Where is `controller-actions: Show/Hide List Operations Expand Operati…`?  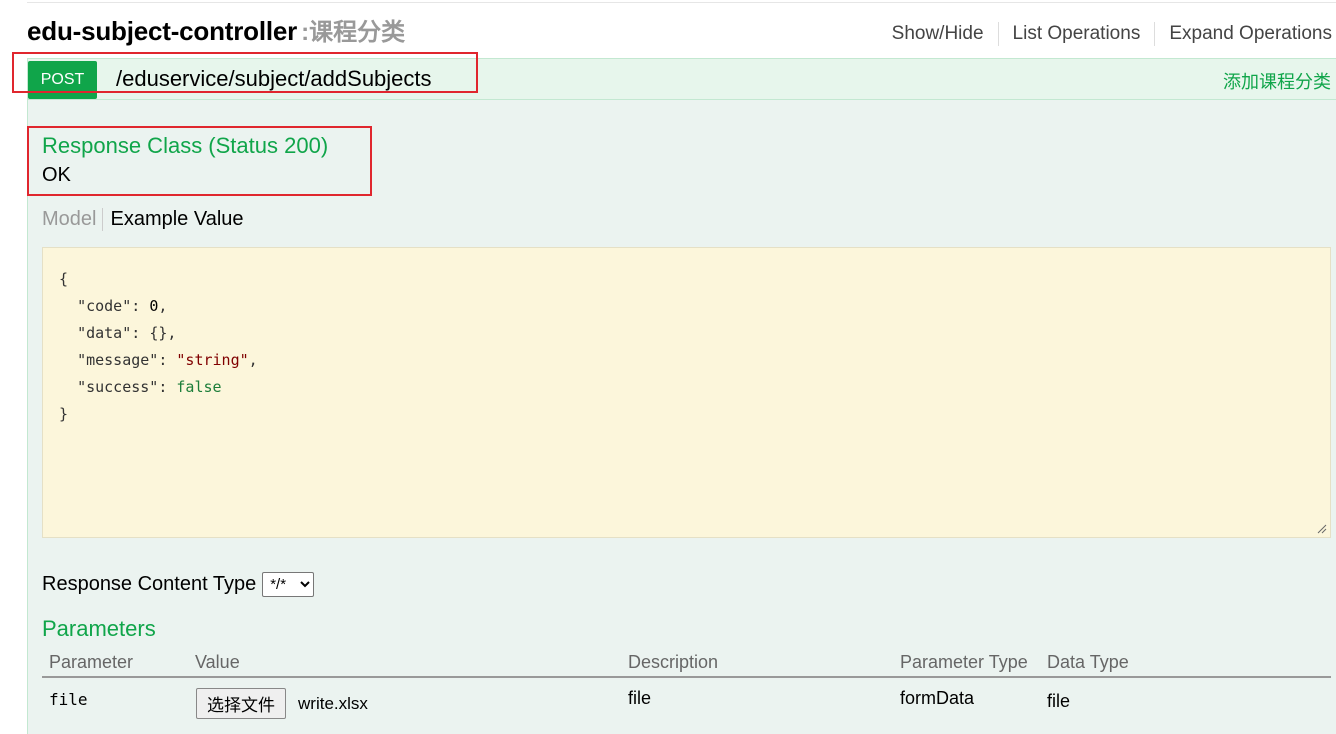
controller-actions: Show/Hide List Operations Expand Operati… is located at coordinates (1105, 34).